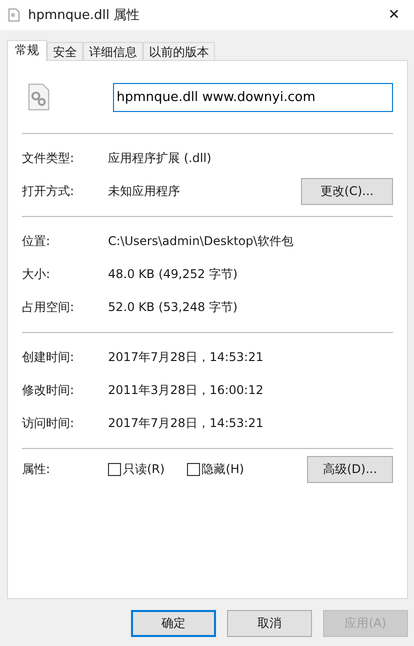 The width and height of the screenshot is (414, 646). Describe the element at coordinates (49, 158) in the screenshot. I see `field-label: 文件类型:` at that location.